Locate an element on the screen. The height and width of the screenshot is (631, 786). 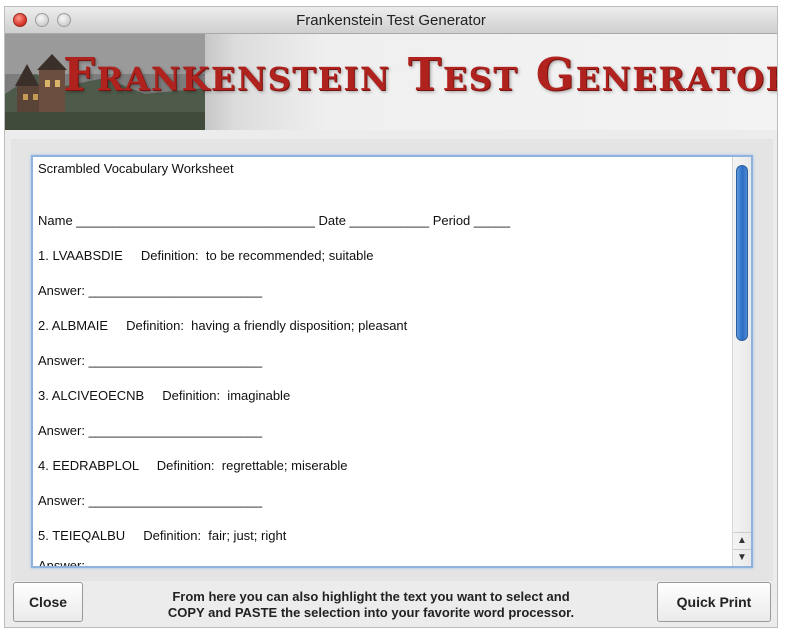
scrollbar-thumb is located at coordinates (742, 253).